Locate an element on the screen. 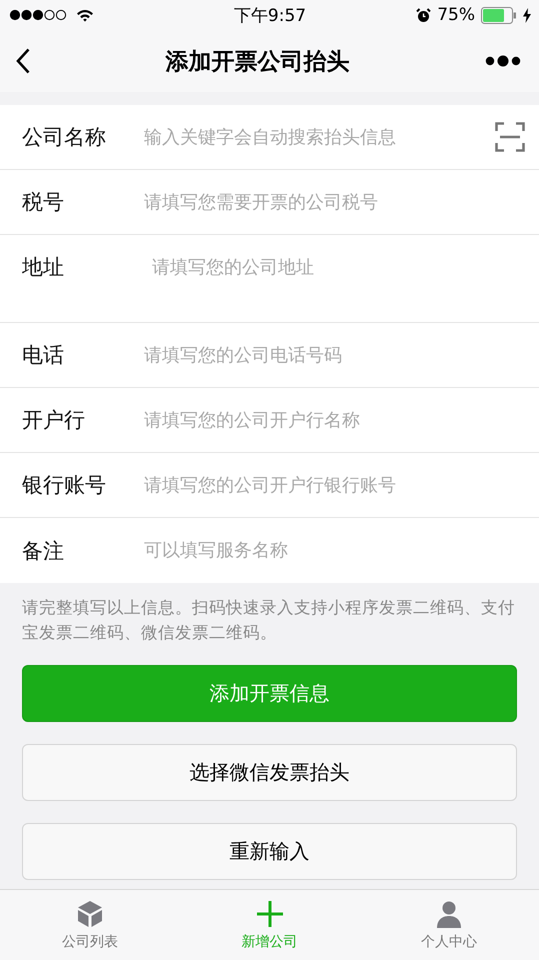 This screenshot has height=960, width=539. secondary-button: 重新输入 is located at coordinates (269, 851).